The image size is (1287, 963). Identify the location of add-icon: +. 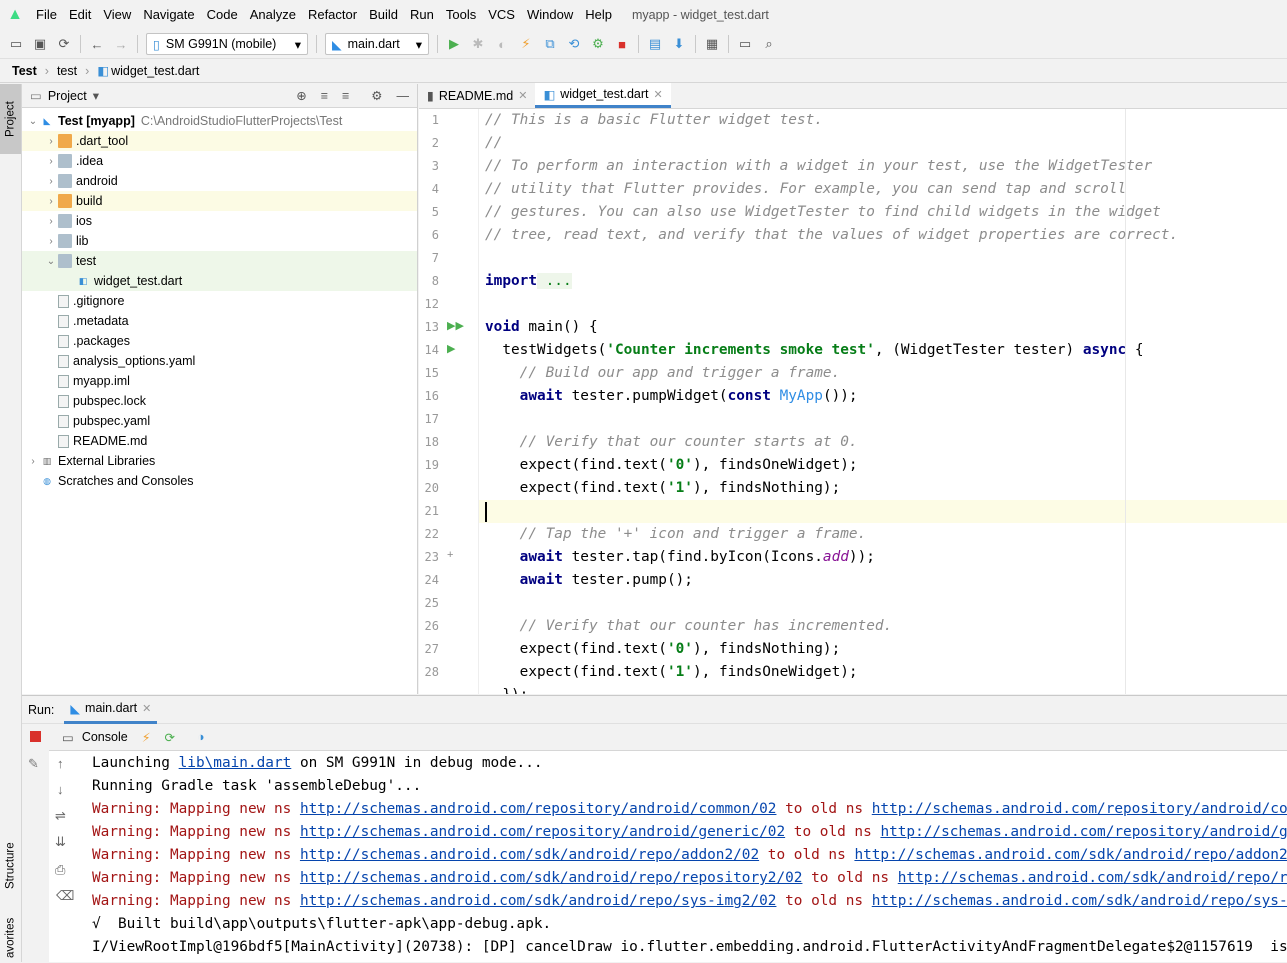
(450, 555).